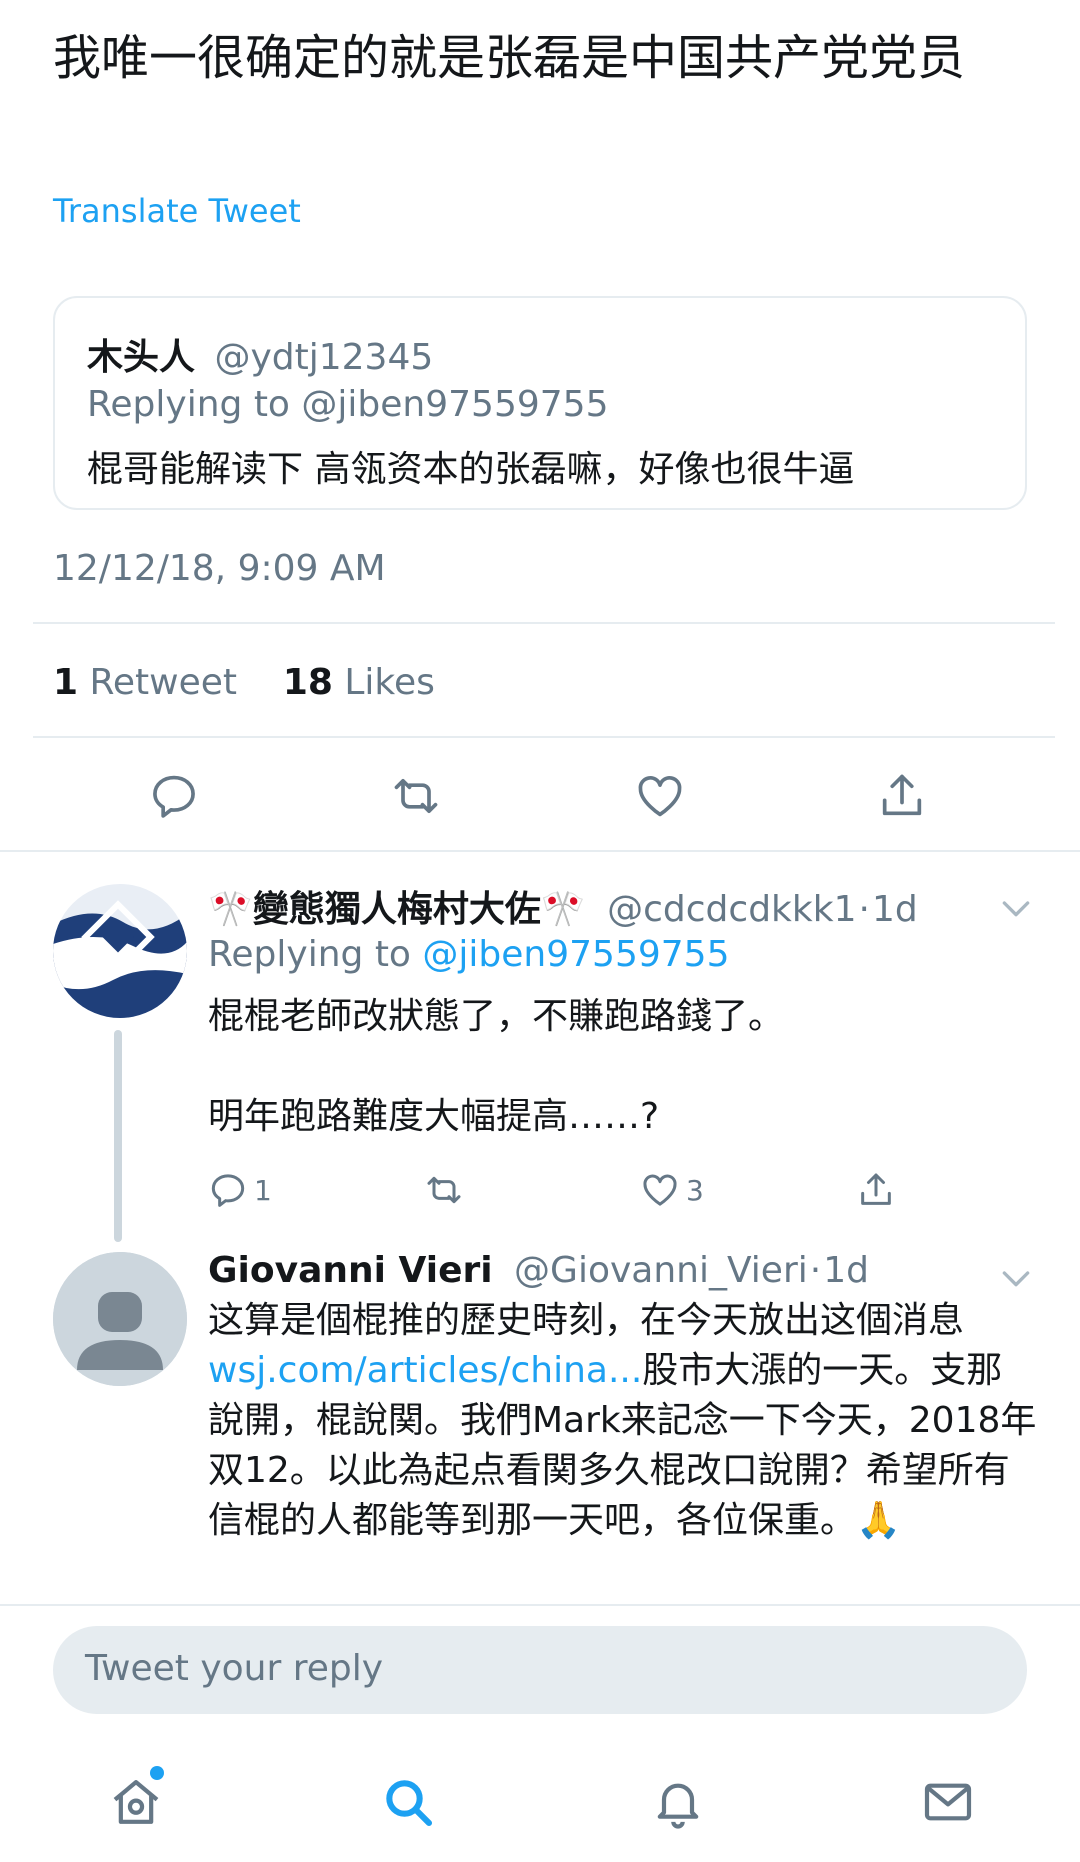 The height and width of the screenshot is (1862, 1080). What do you see at coordinates (244, 682) in the screenshot?
I see `engagement-stats: 1 Retweet 18 Likes` at bounding box center [244, 682].